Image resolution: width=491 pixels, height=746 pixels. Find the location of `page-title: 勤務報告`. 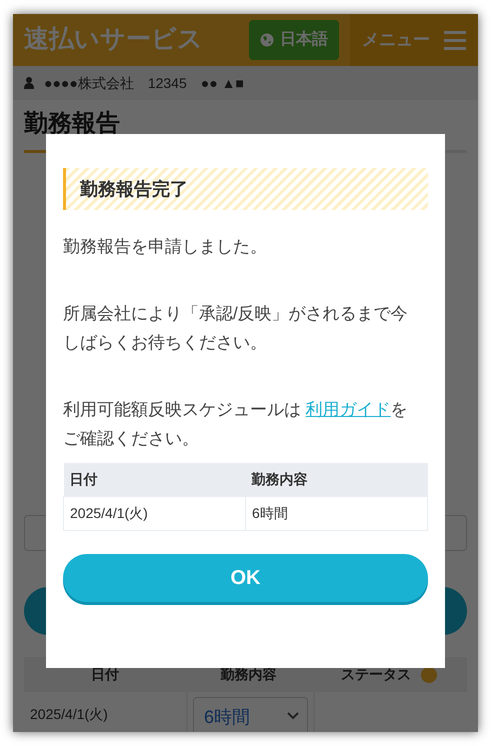

page-title: 勤務報告 is located at coordinates (72, 124).